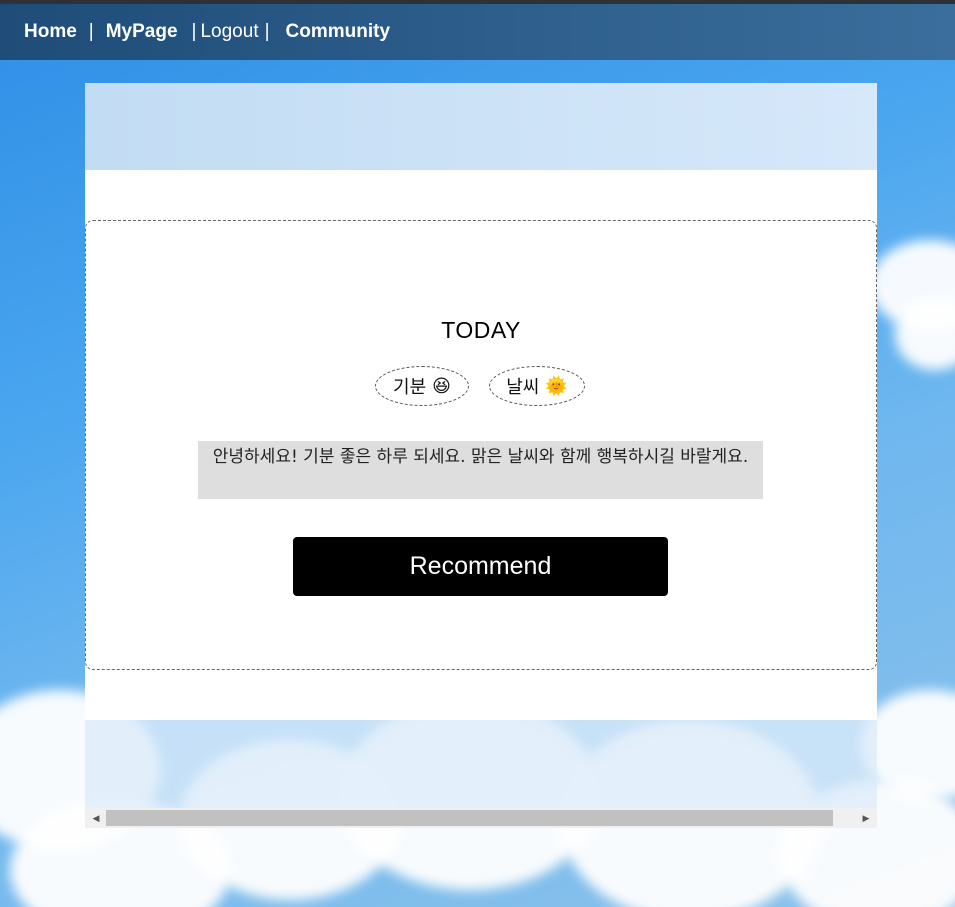 This screenshot has height=907, width=955. Describe the element at coordinates (96, 818) in the screenshot. I see `scroll-left-arrow-icon: ◀` at that location.